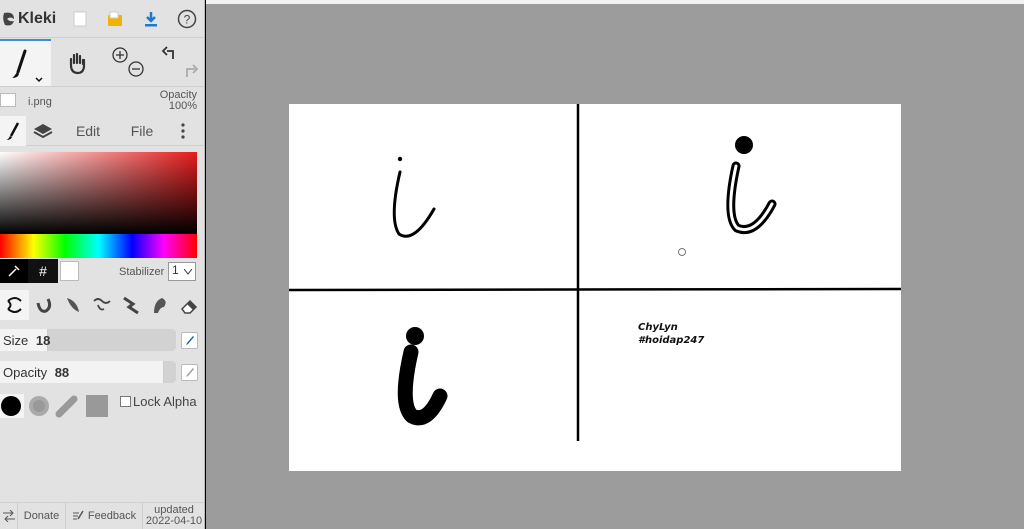 This screenshot has height=529, width=1024. What do you see at coordinates (175, 270) in the screenshot?
I see `stabilizer-value: 1` at bounding box center [175, 270].